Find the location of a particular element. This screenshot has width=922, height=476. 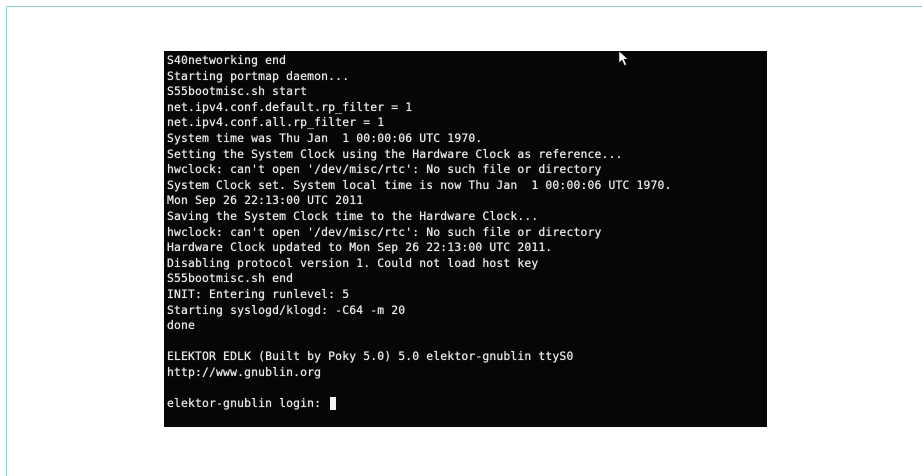

terminal-line: http://www.gnublin.org is located at coordinates (244, 371).